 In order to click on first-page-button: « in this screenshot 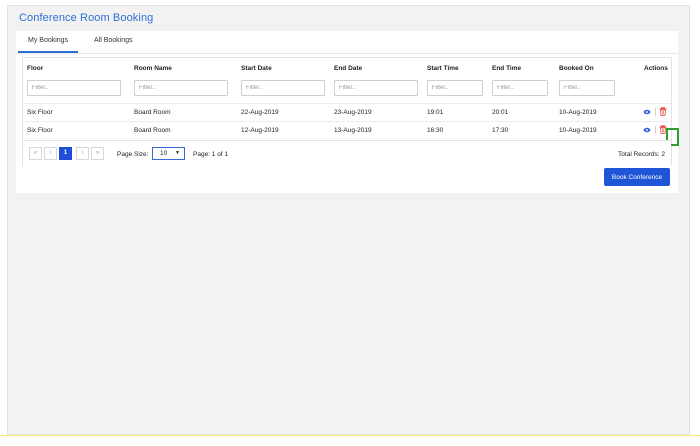, I will do `click(35, 153)`.